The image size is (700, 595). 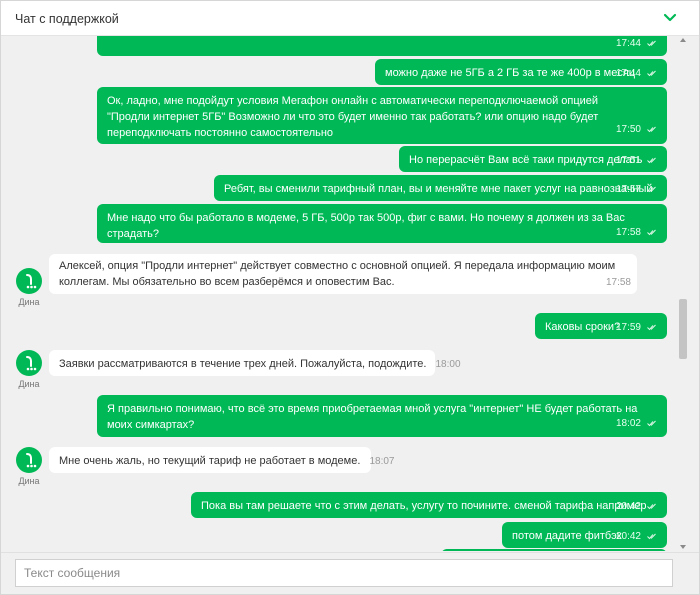 What do you see at coordinates (67, 19) in the screenshot?
I see `chat-title: Чат с поддержкой` at bounding box center [67, 19].